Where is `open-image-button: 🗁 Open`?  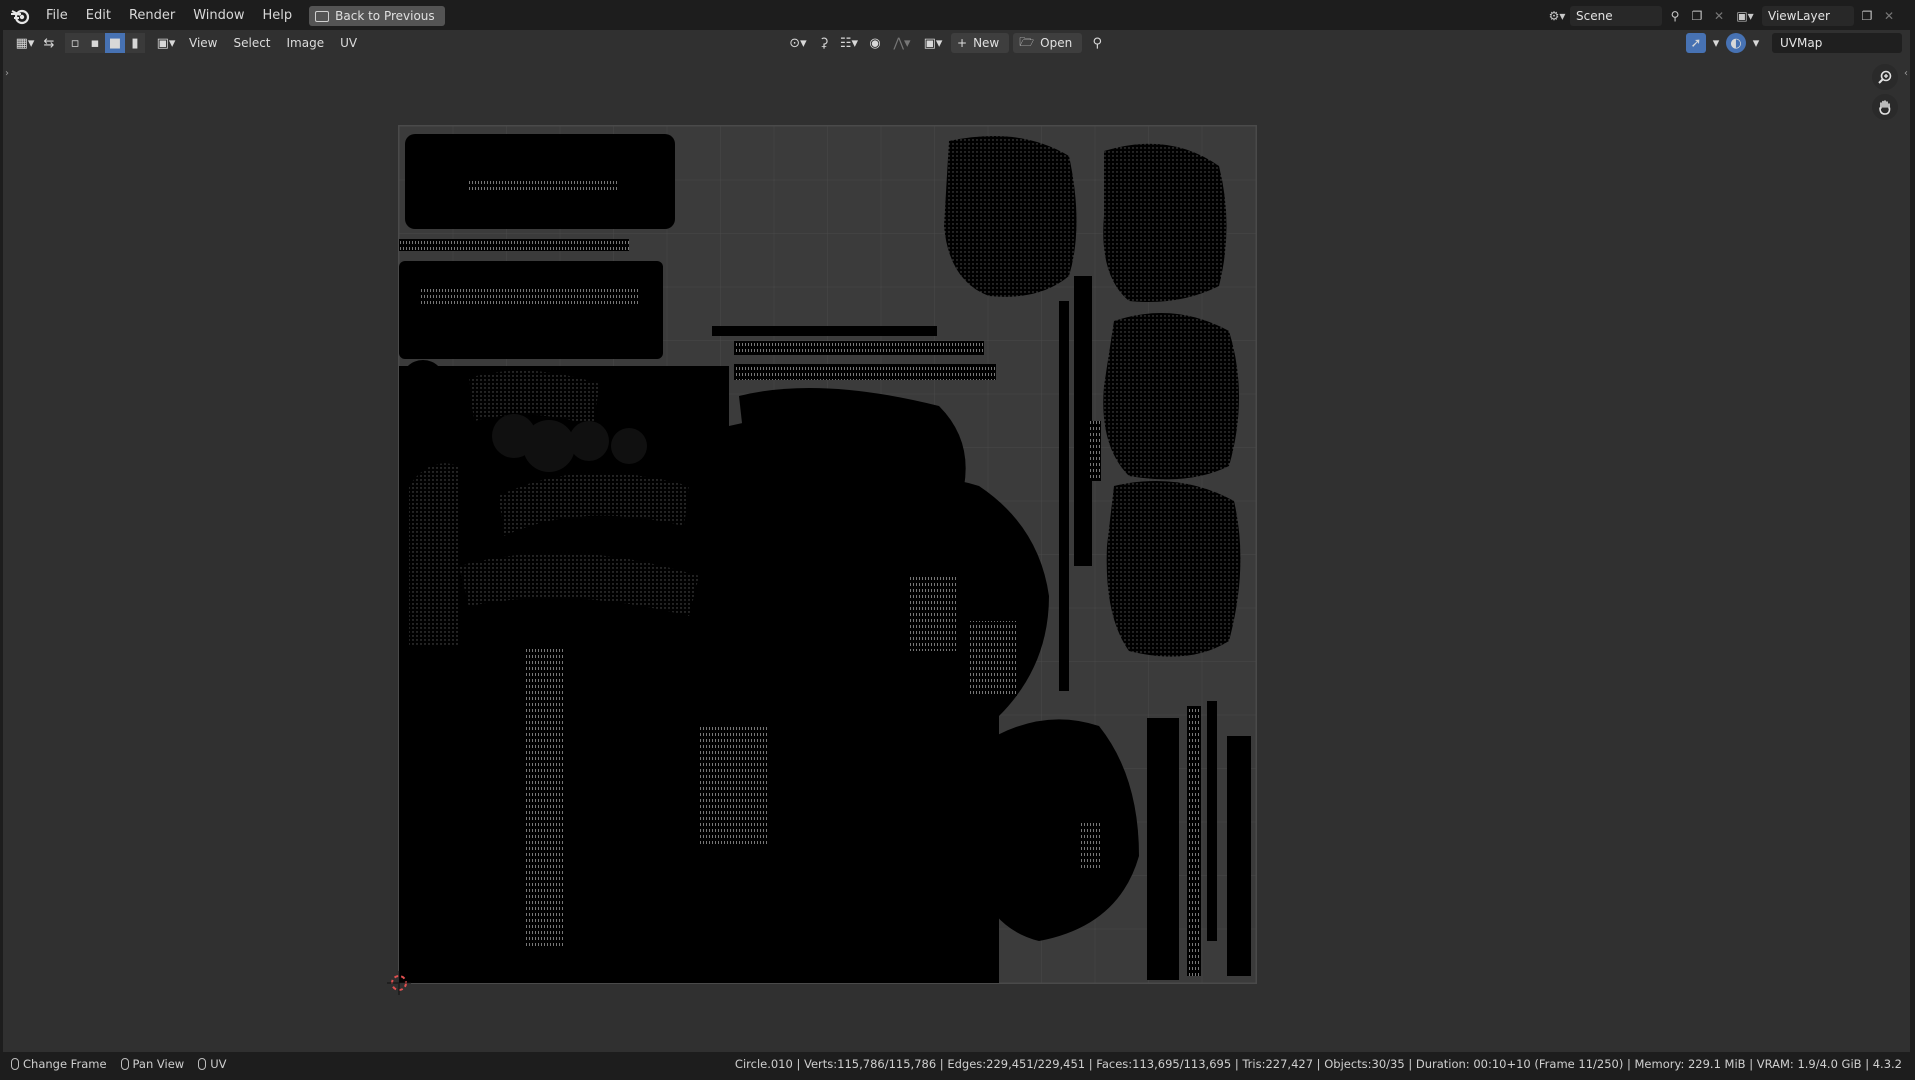 open-image-button: 🗁 Open is located at coordinates (1048, 43).